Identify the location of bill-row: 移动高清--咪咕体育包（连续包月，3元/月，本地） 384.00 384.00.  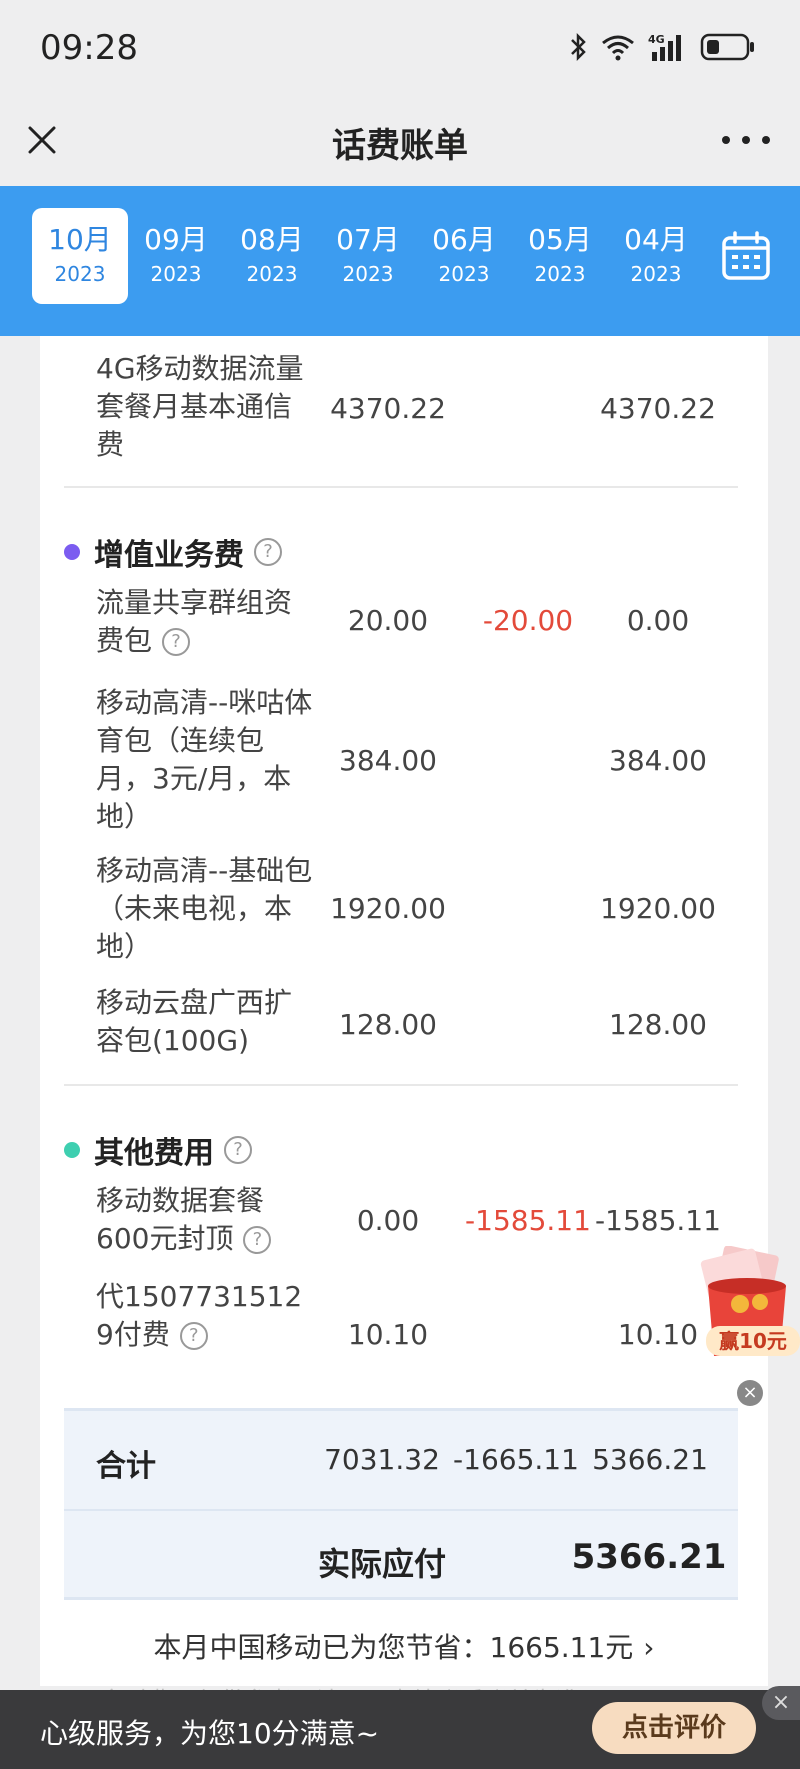
(404, 762).